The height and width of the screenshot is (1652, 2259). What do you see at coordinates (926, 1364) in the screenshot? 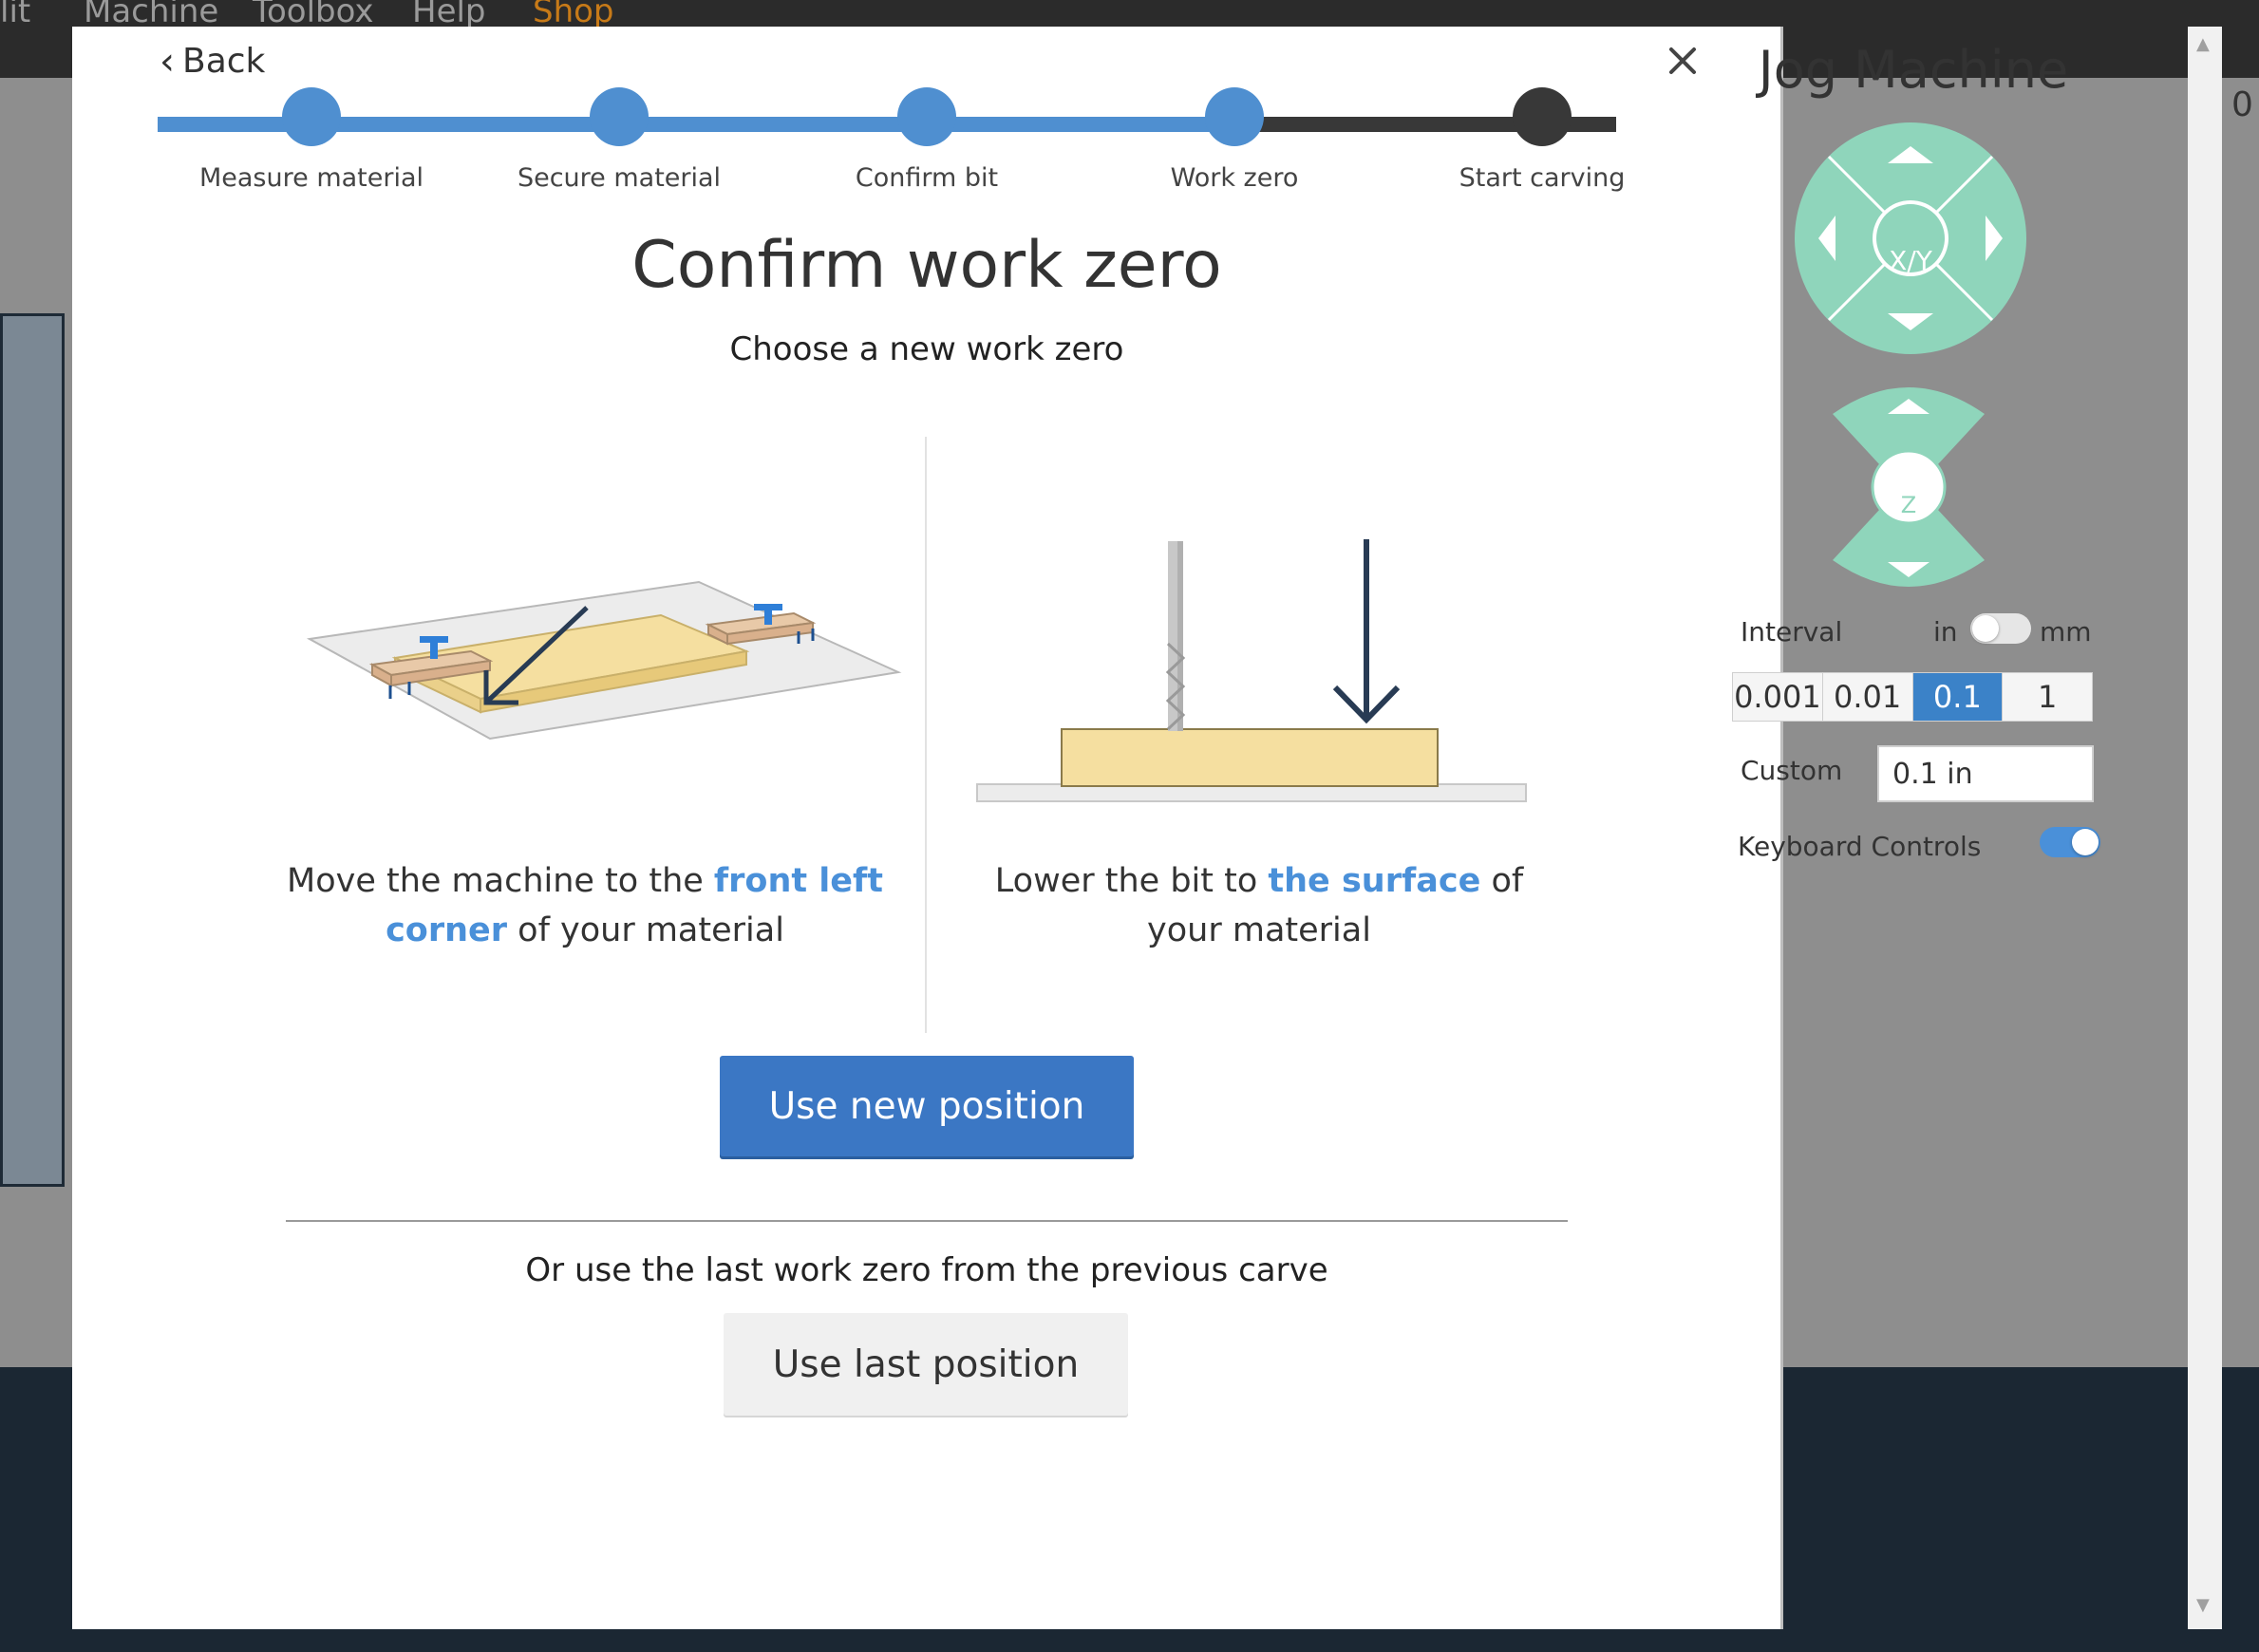
I see `use-last-position-button: Use last position` at bounding box center [926, 1364].